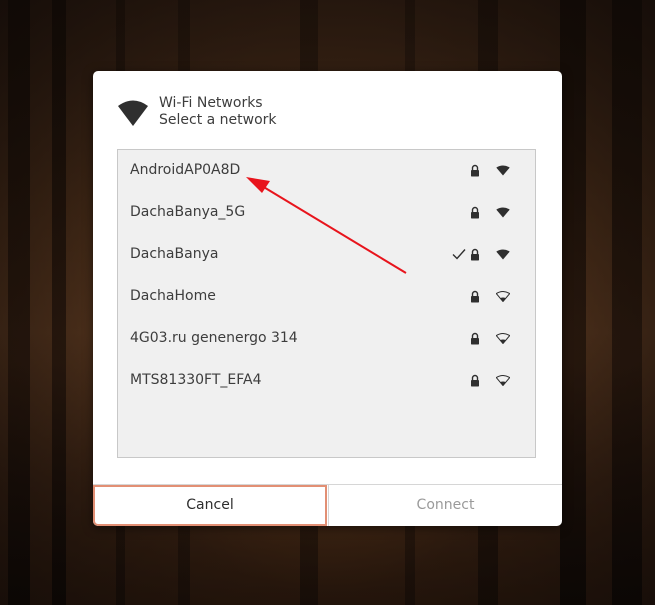 Image resolution: width=655 pixels, height=605 pixels. Describe the element at coordinates (326, 339) in the screenshot. I see `network-row: 4G03.ru genenergo 314` at that location.